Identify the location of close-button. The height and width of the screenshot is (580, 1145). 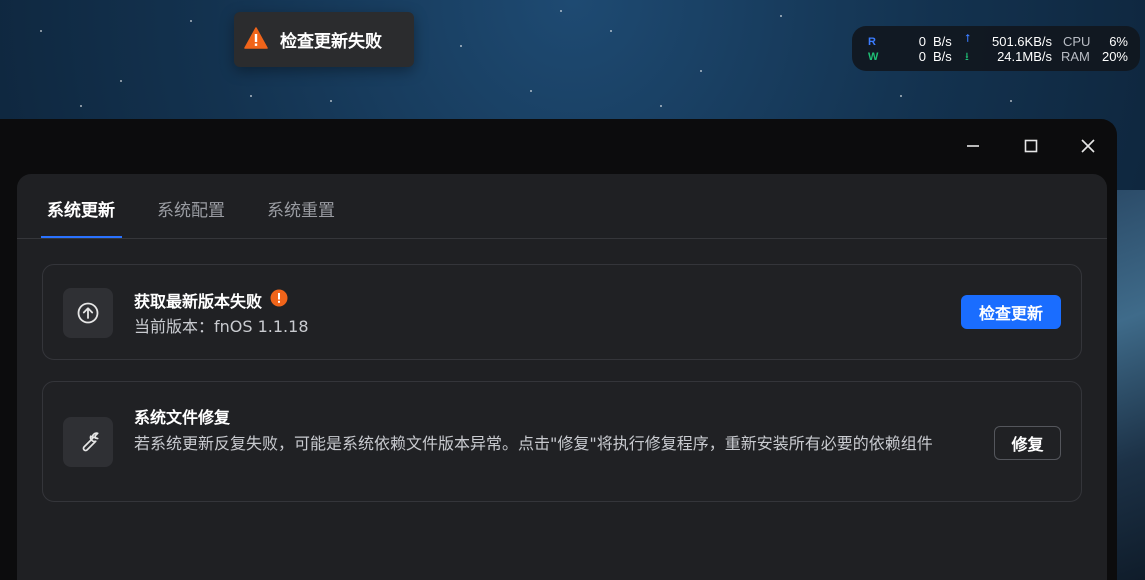
(1088, 146).